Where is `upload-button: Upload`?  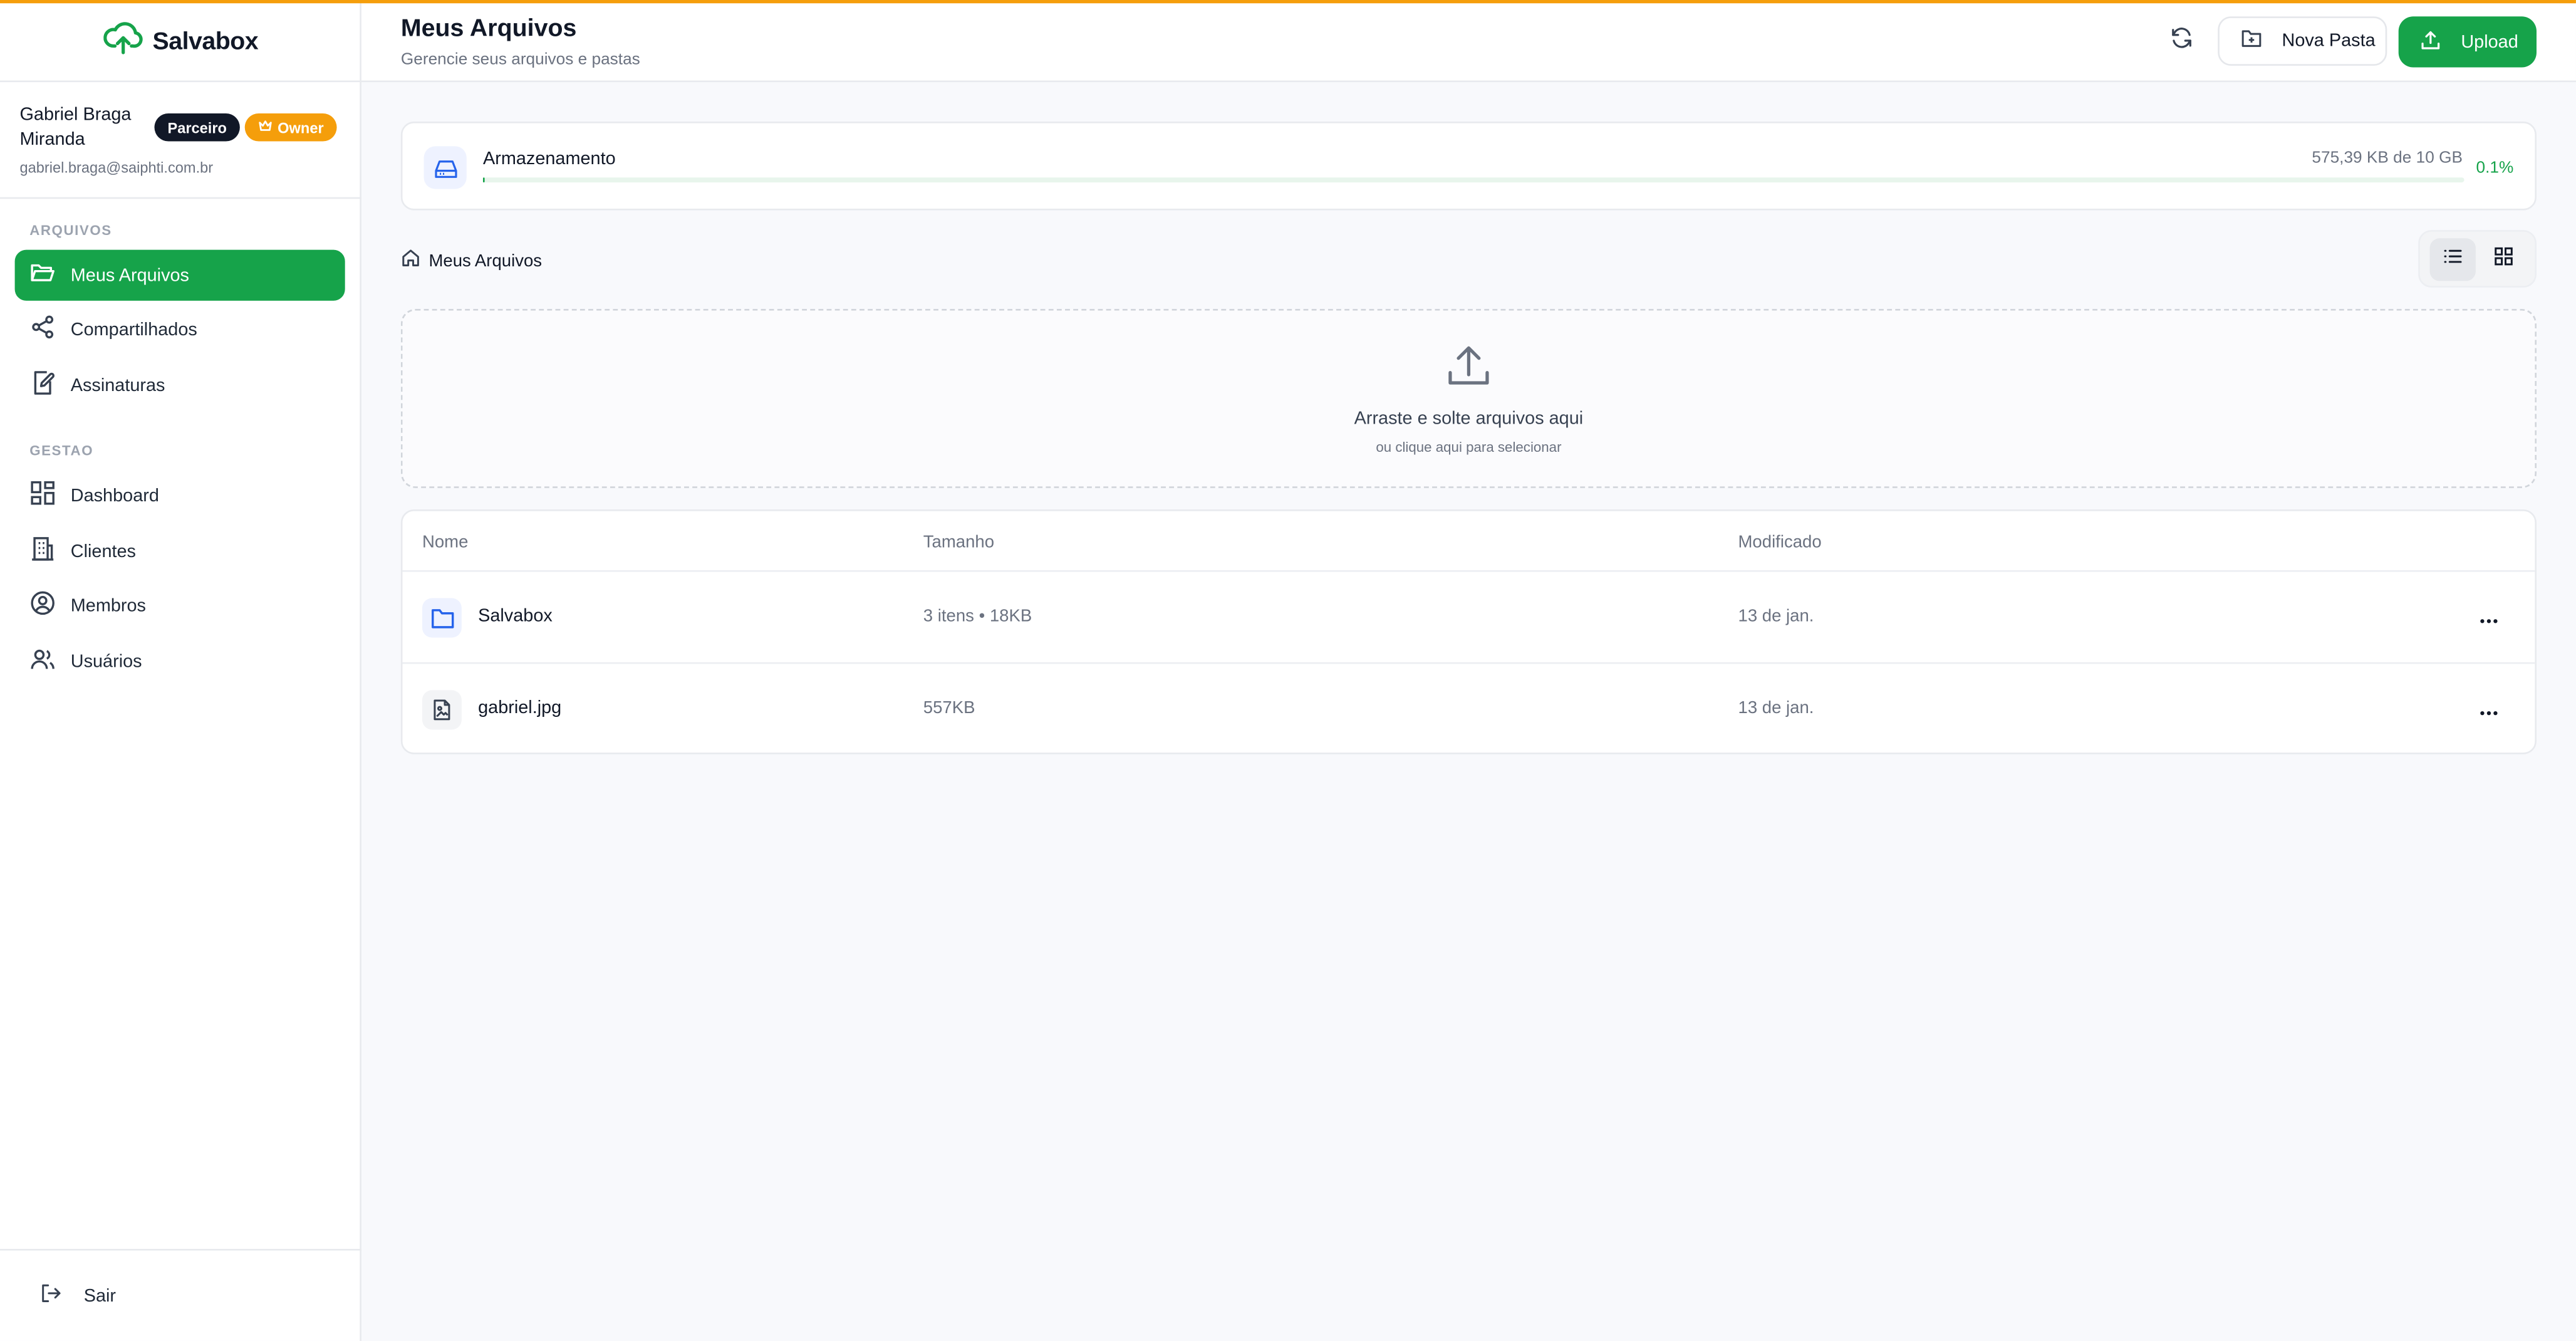
upload-button: Upload is located at coordinates (2467, 42).